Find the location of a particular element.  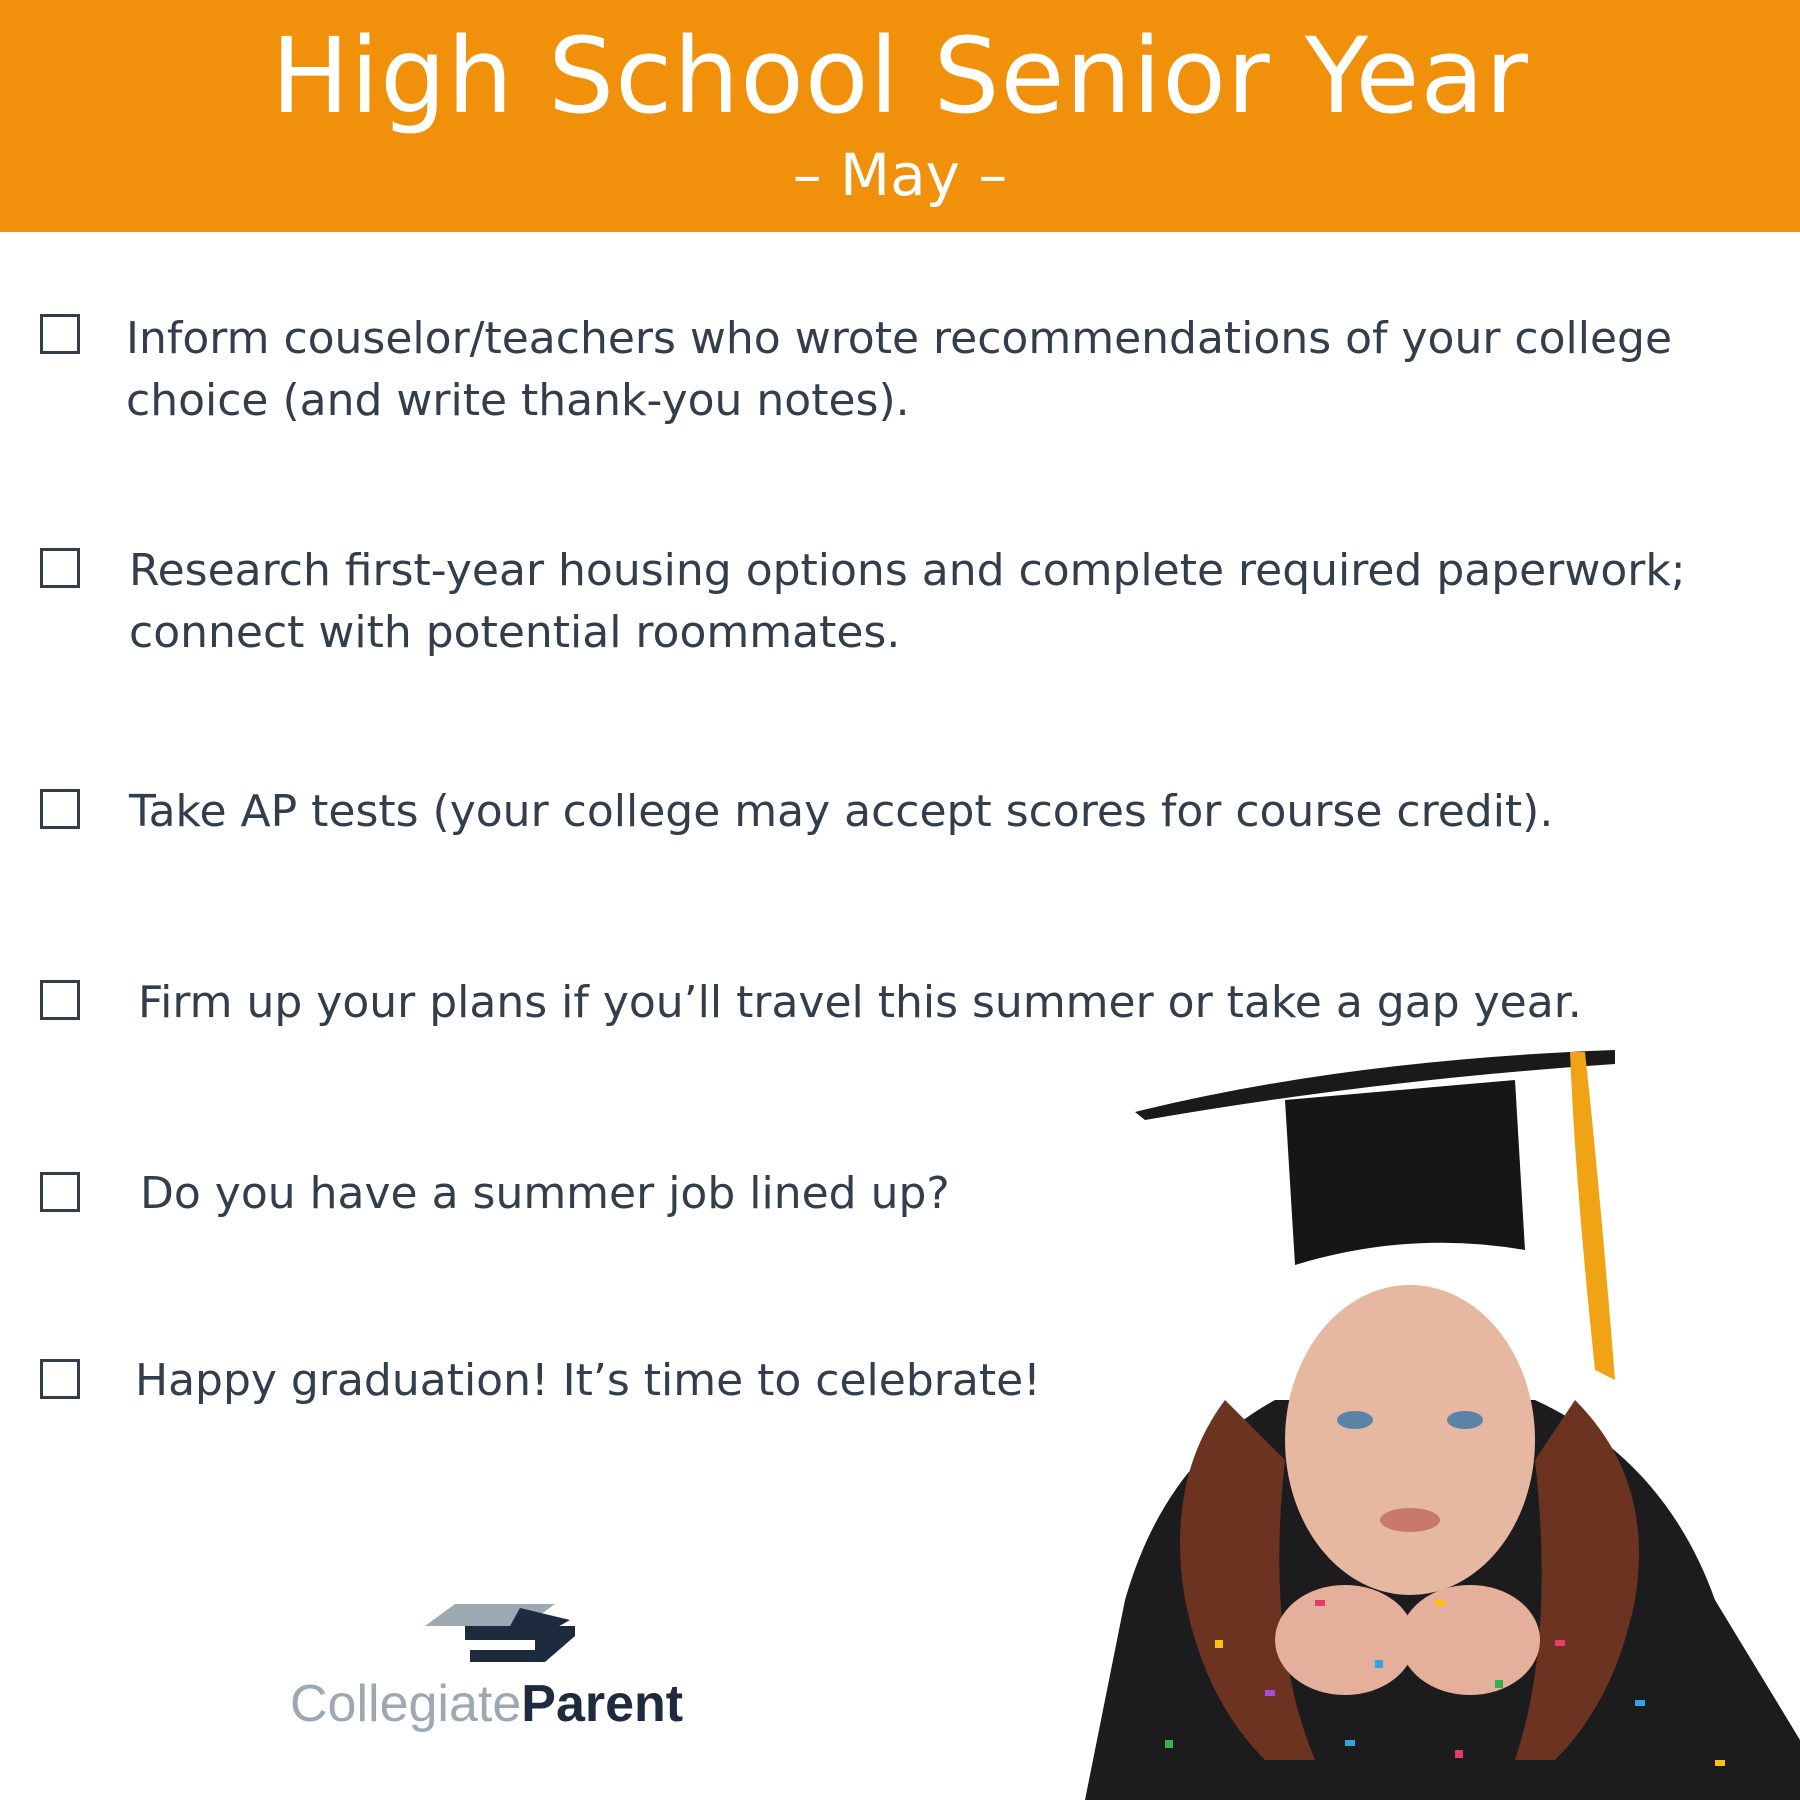

collegiate-parent-logo: CollegiateParent is located at coordinates (510, 1670).